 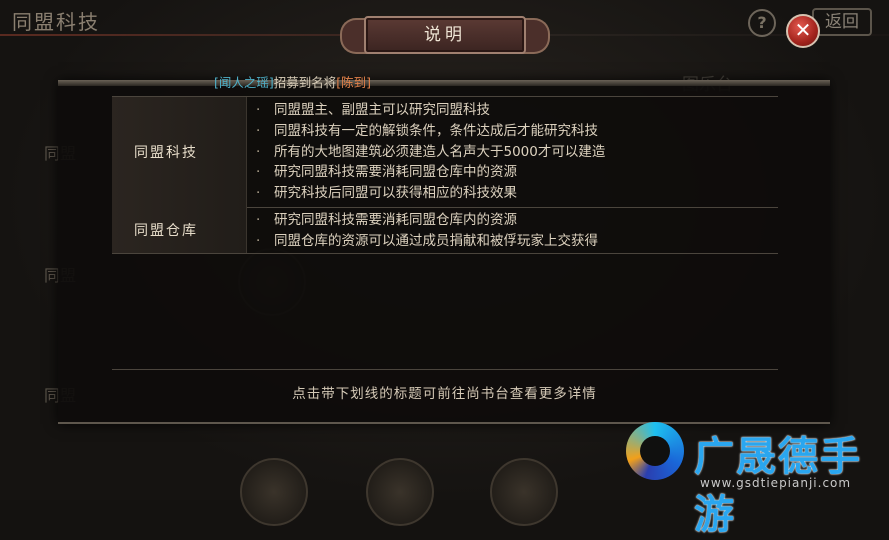 What do you see at coordinates (430, 193) in the screenshot?
I see `list-item: 研究科技后同盟可以获得相应的科技效果` at bounding box center [430, 193].